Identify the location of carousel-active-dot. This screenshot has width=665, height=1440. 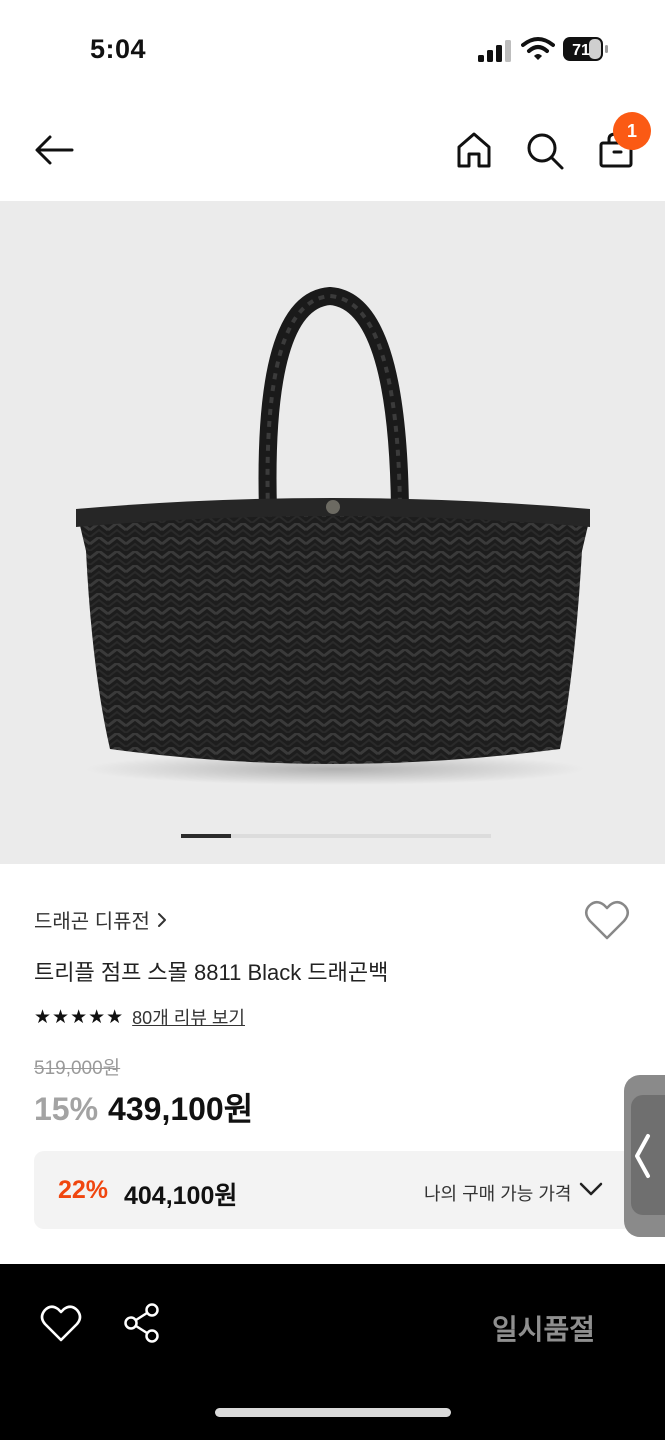
(206, 836).